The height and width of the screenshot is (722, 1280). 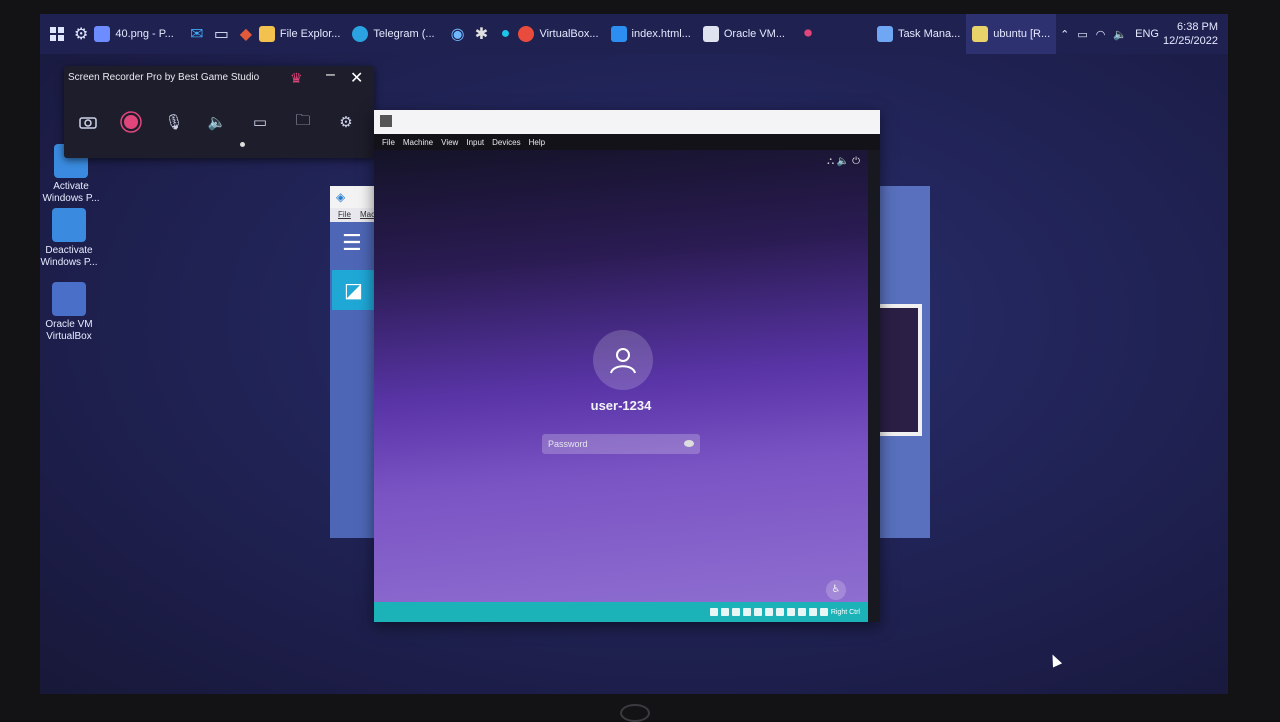 What do you see at coordinates (418, 142) in the screenshot?
I see `vm-menu-machine: Machine` at bounding box center [418, 142].